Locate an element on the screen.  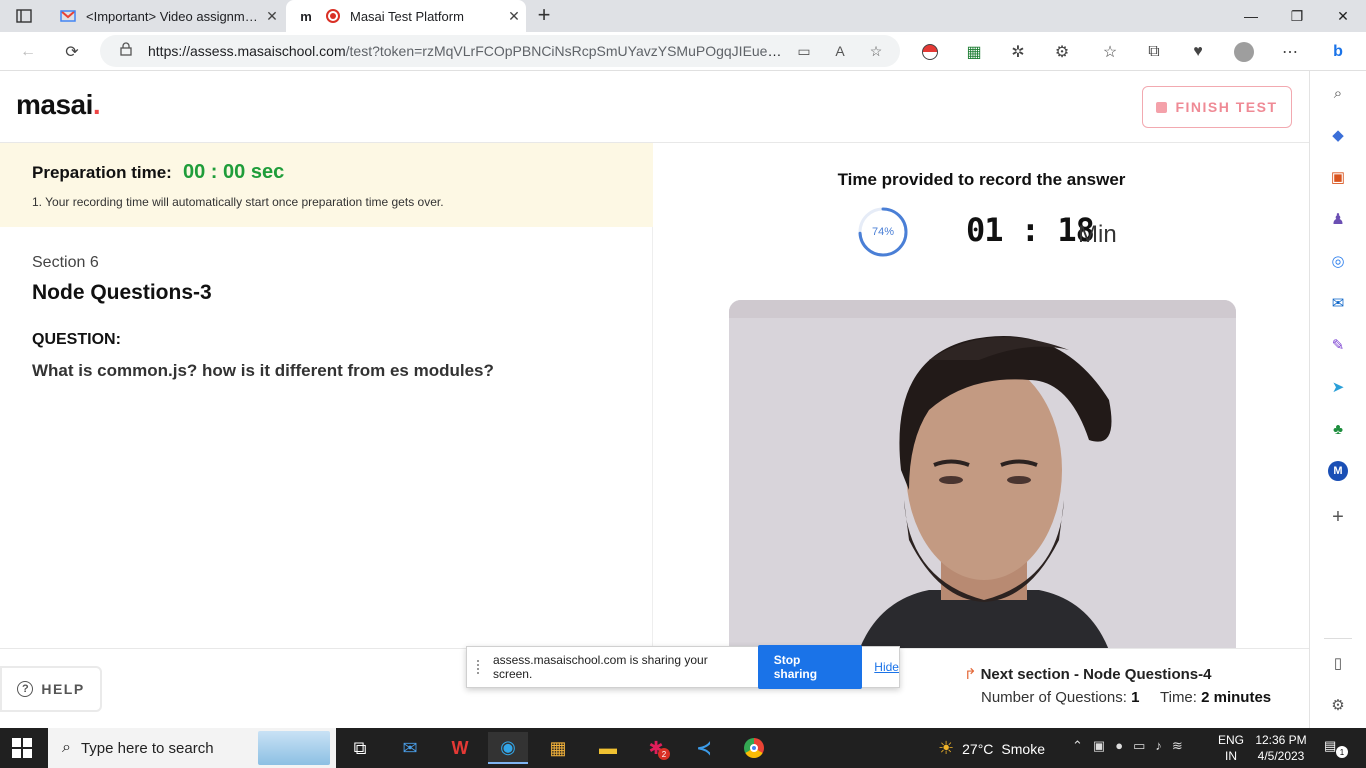
taskbar-clock: 12:36 PM 4/5/2023 is located at coordinates (1281, 748).